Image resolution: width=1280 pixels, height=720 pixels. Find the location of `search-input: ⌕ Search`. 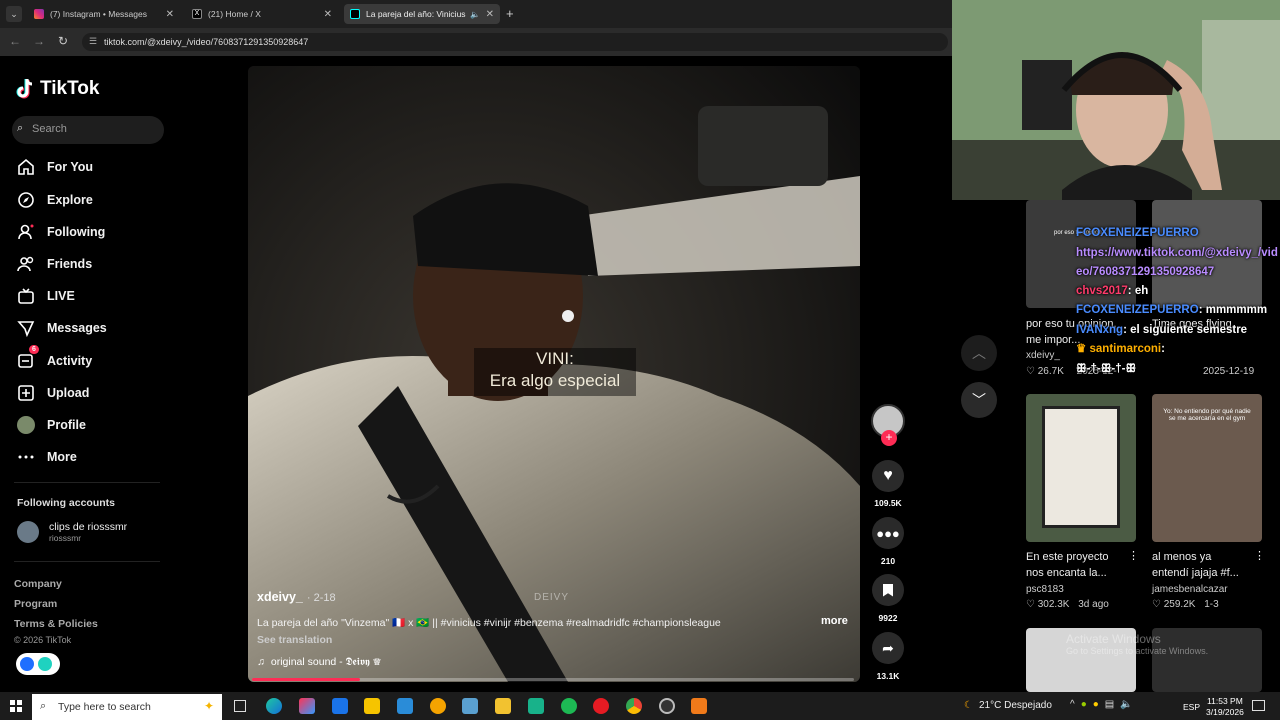

search-input: ⌕ Search is located at coordinates (88, 130).